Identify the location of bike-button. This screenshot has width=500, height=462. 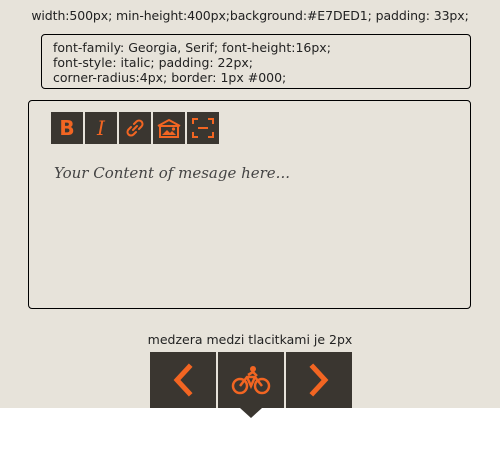
(251, 385).